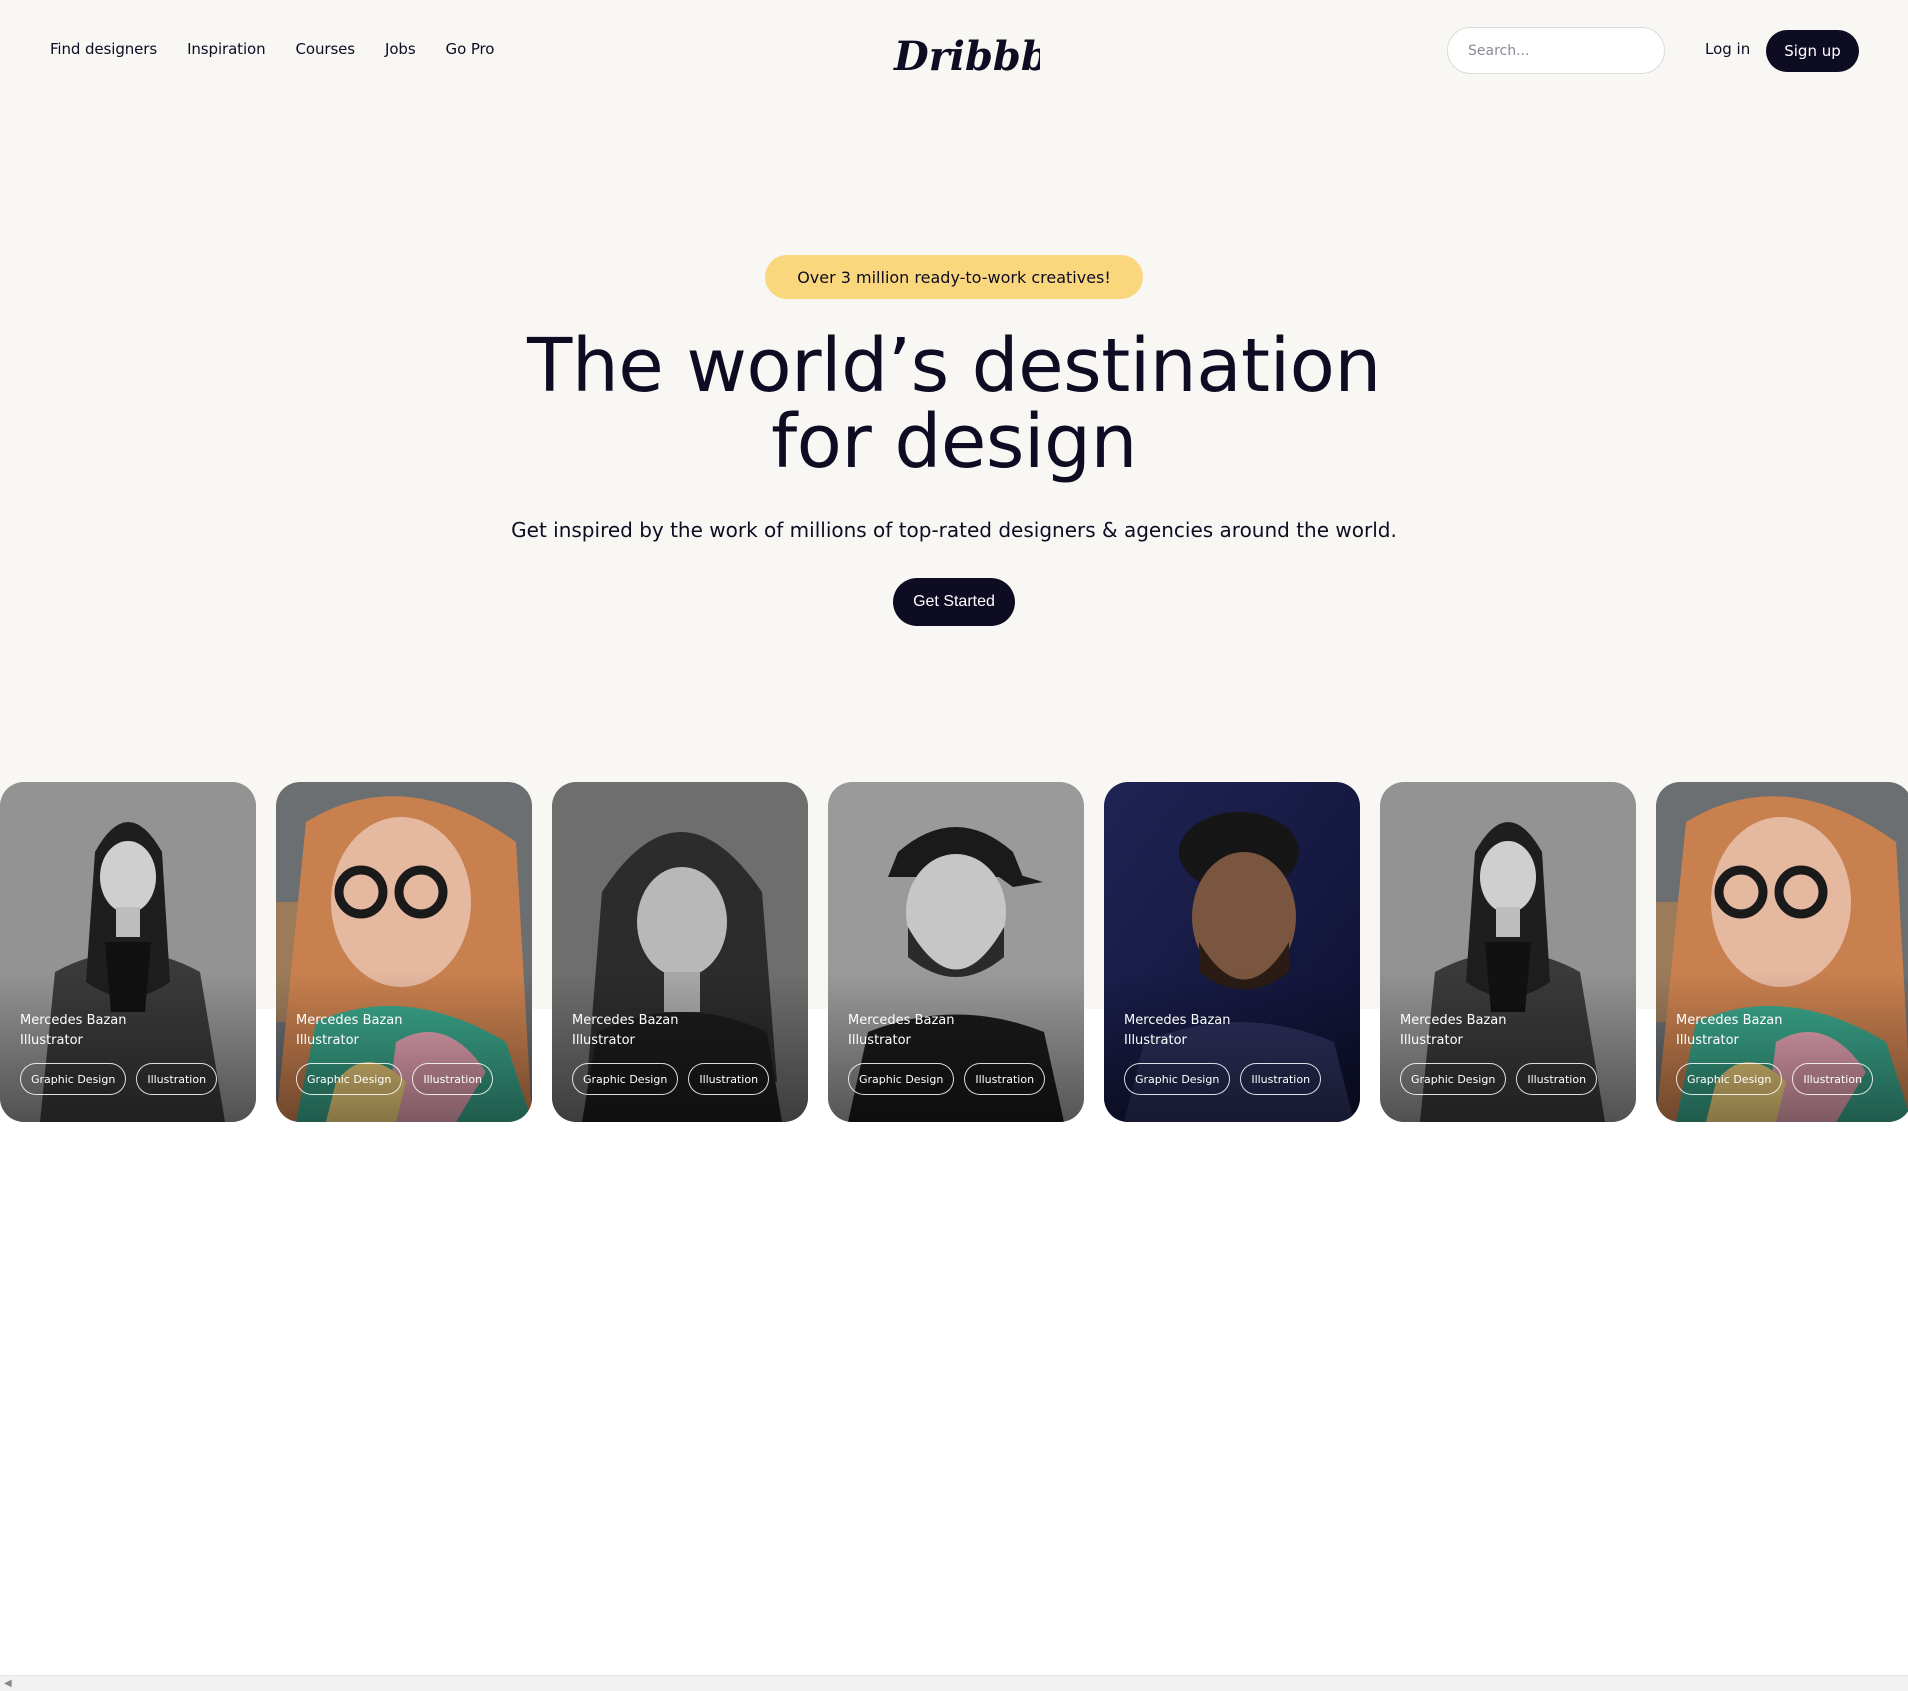 The width and height of the screenshot is (1908, 1691). What do you see at coordinates (1812, 51) in the screenshot?
I see `signup-button: Sign up` at bounding box center [1812, 51].